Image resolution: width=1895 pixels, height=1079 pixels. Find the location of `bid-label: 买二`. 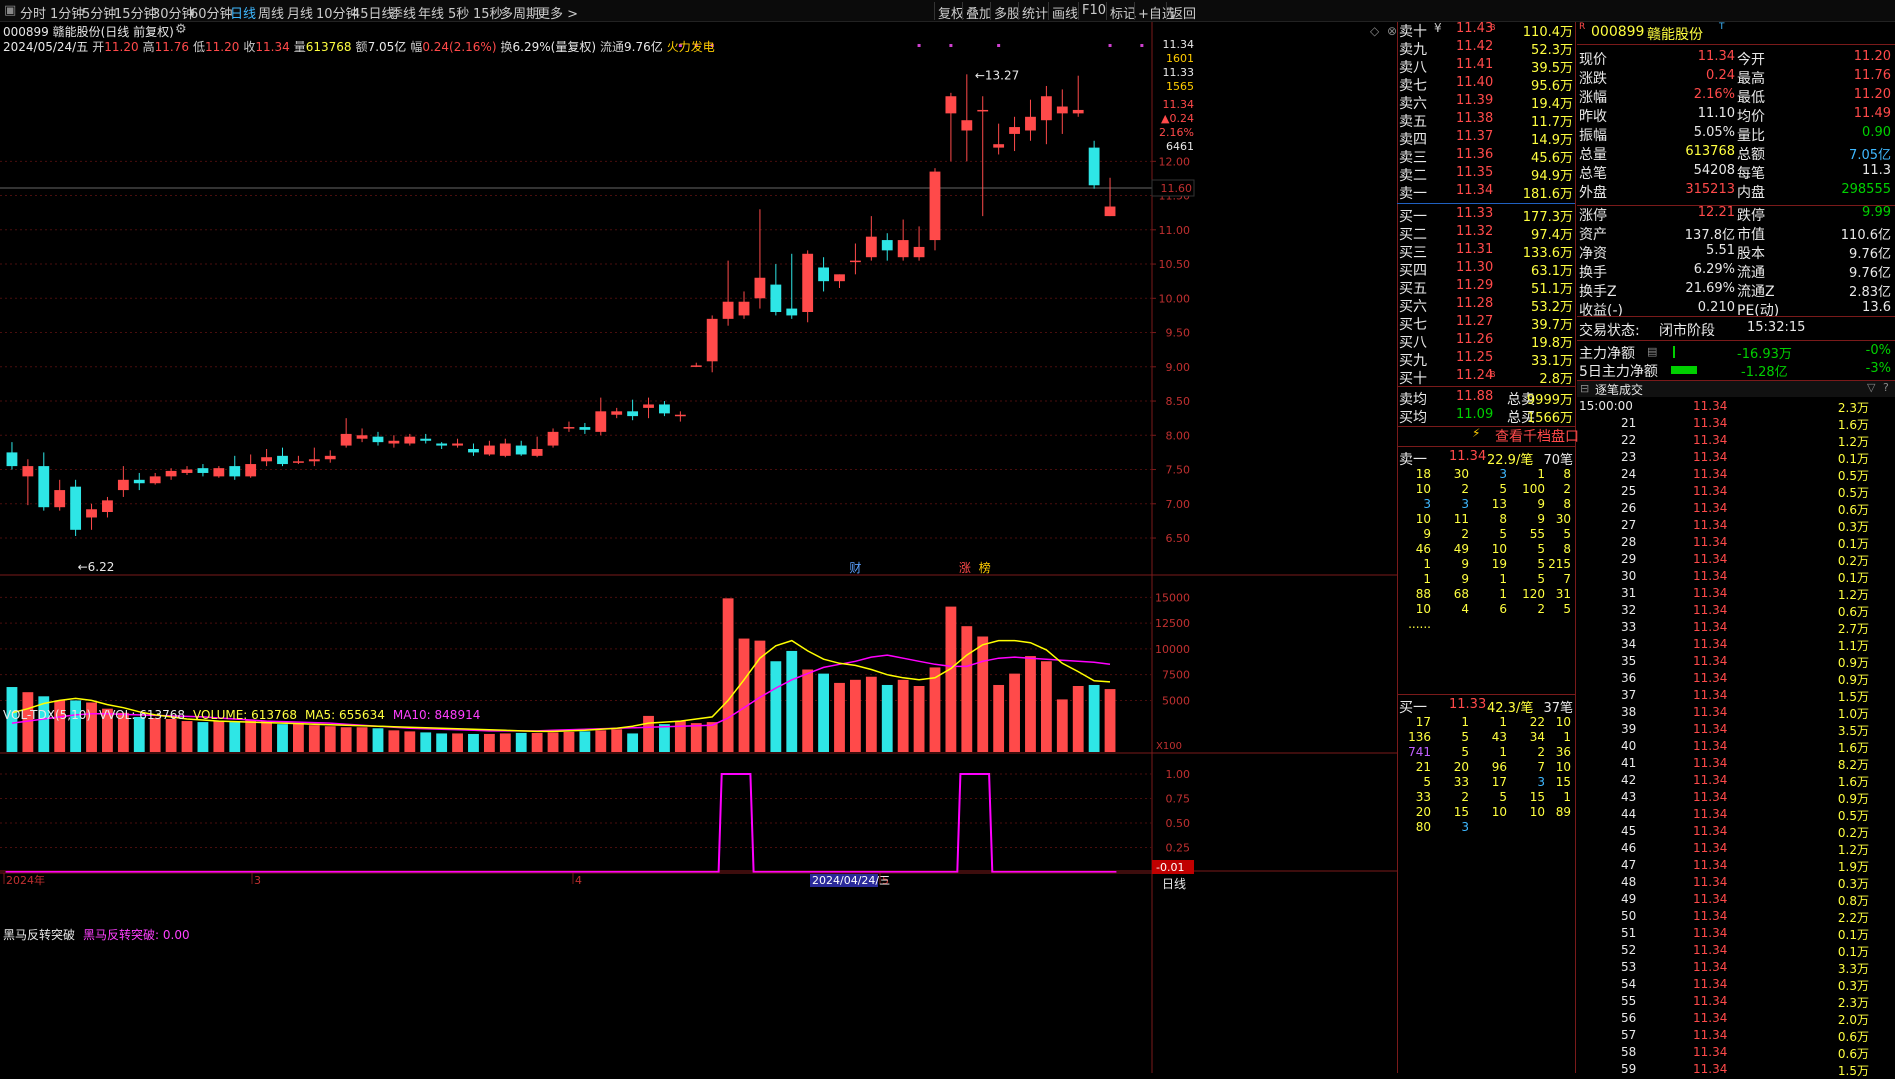

bid-label: 买二 is located at coordinates (1413, 235).